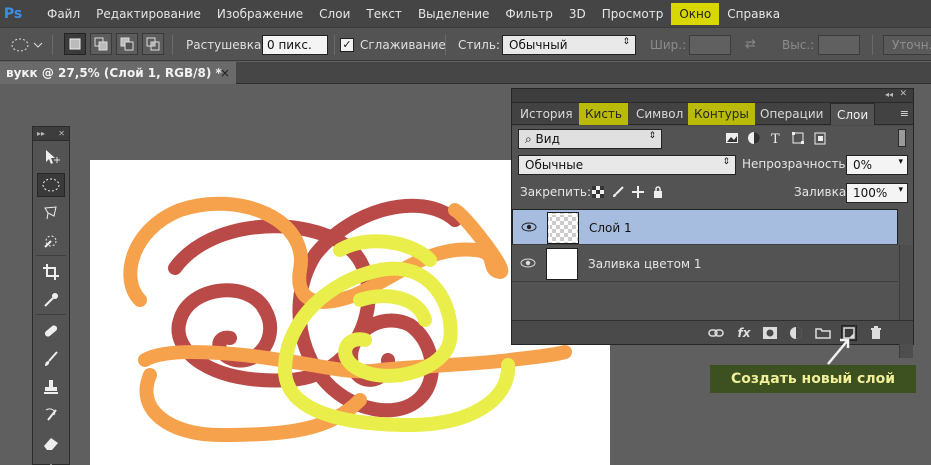 The height and width of the screenshot is (465, 931). I want to click on toolbox-header: ▸▸ ✕, so click(51, 134).